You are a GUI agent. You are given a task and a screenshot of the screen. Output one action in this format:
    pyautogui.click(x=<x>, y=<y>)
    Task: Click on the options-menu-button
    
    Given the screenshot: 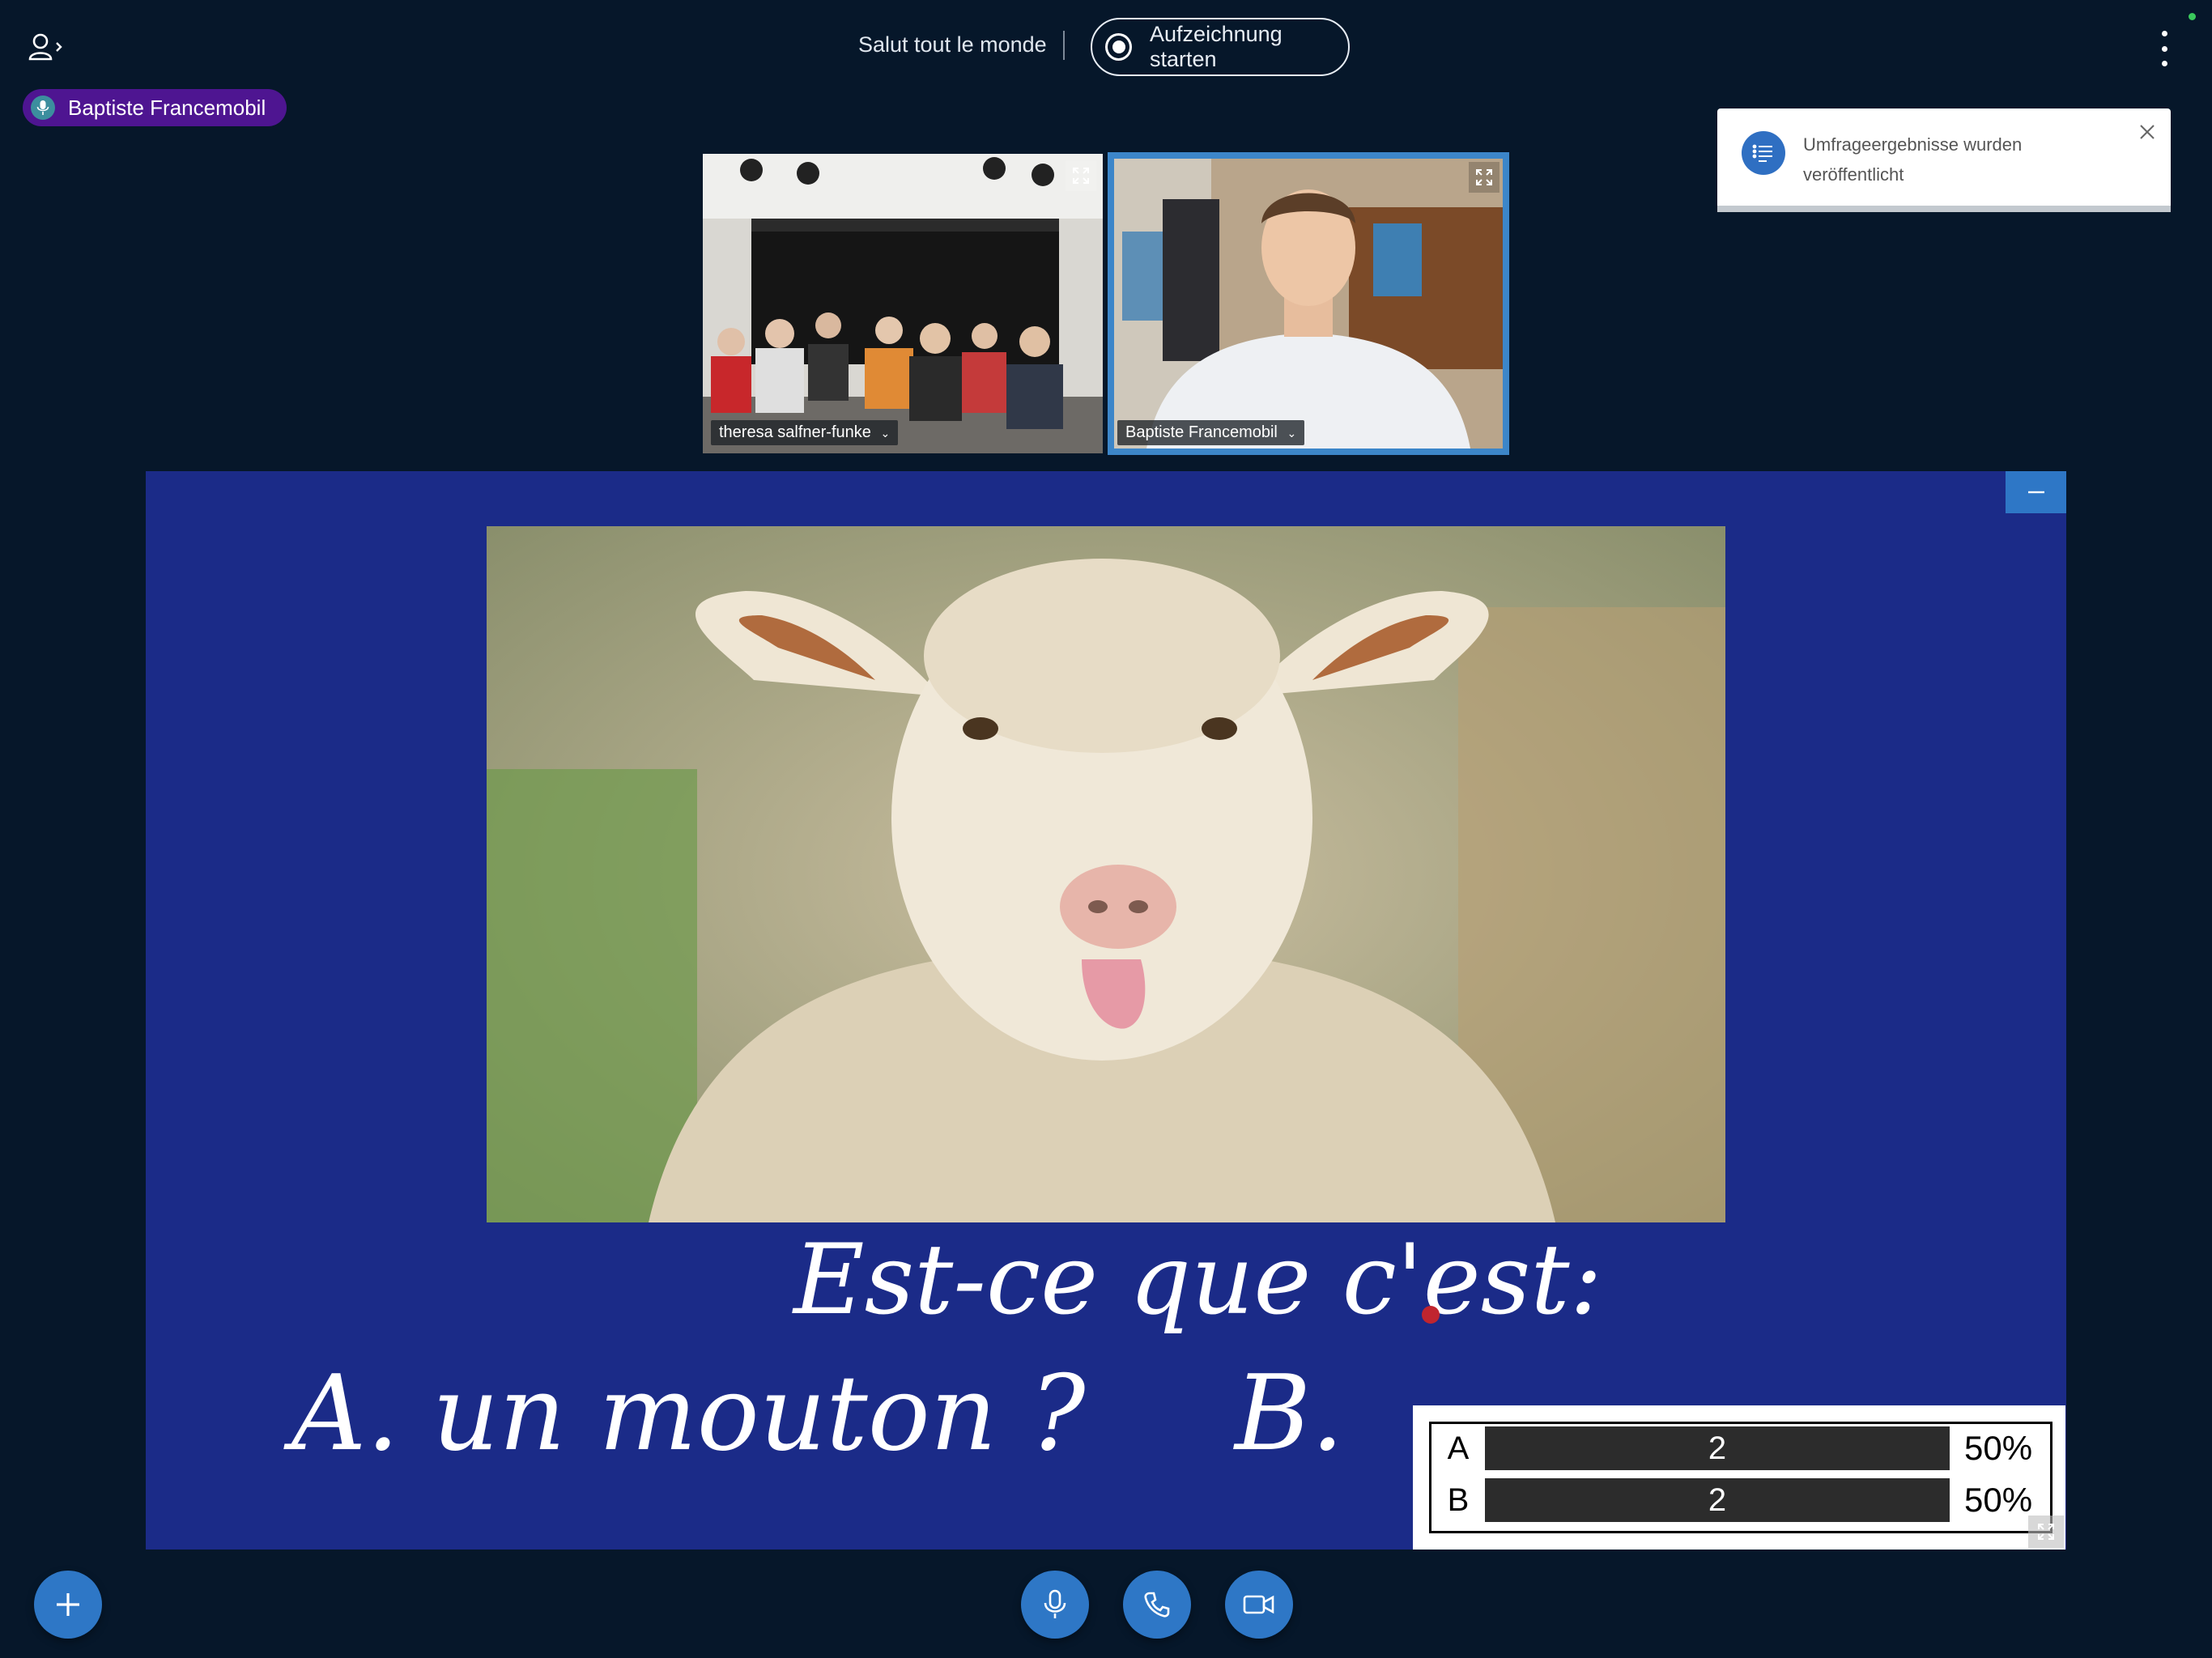 What is the action you would take?
    pyautogui.click(x=2165, y=48)
    